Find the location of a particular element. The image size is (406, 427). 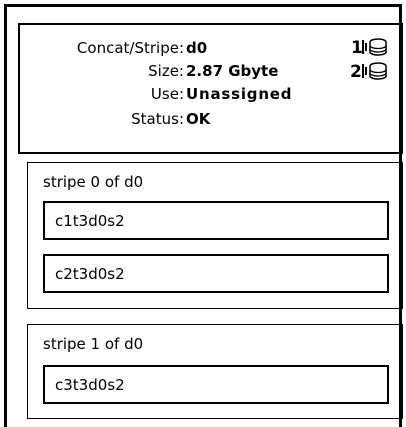

stripe-1-marker: 1 is located at coordinates (375, 47).